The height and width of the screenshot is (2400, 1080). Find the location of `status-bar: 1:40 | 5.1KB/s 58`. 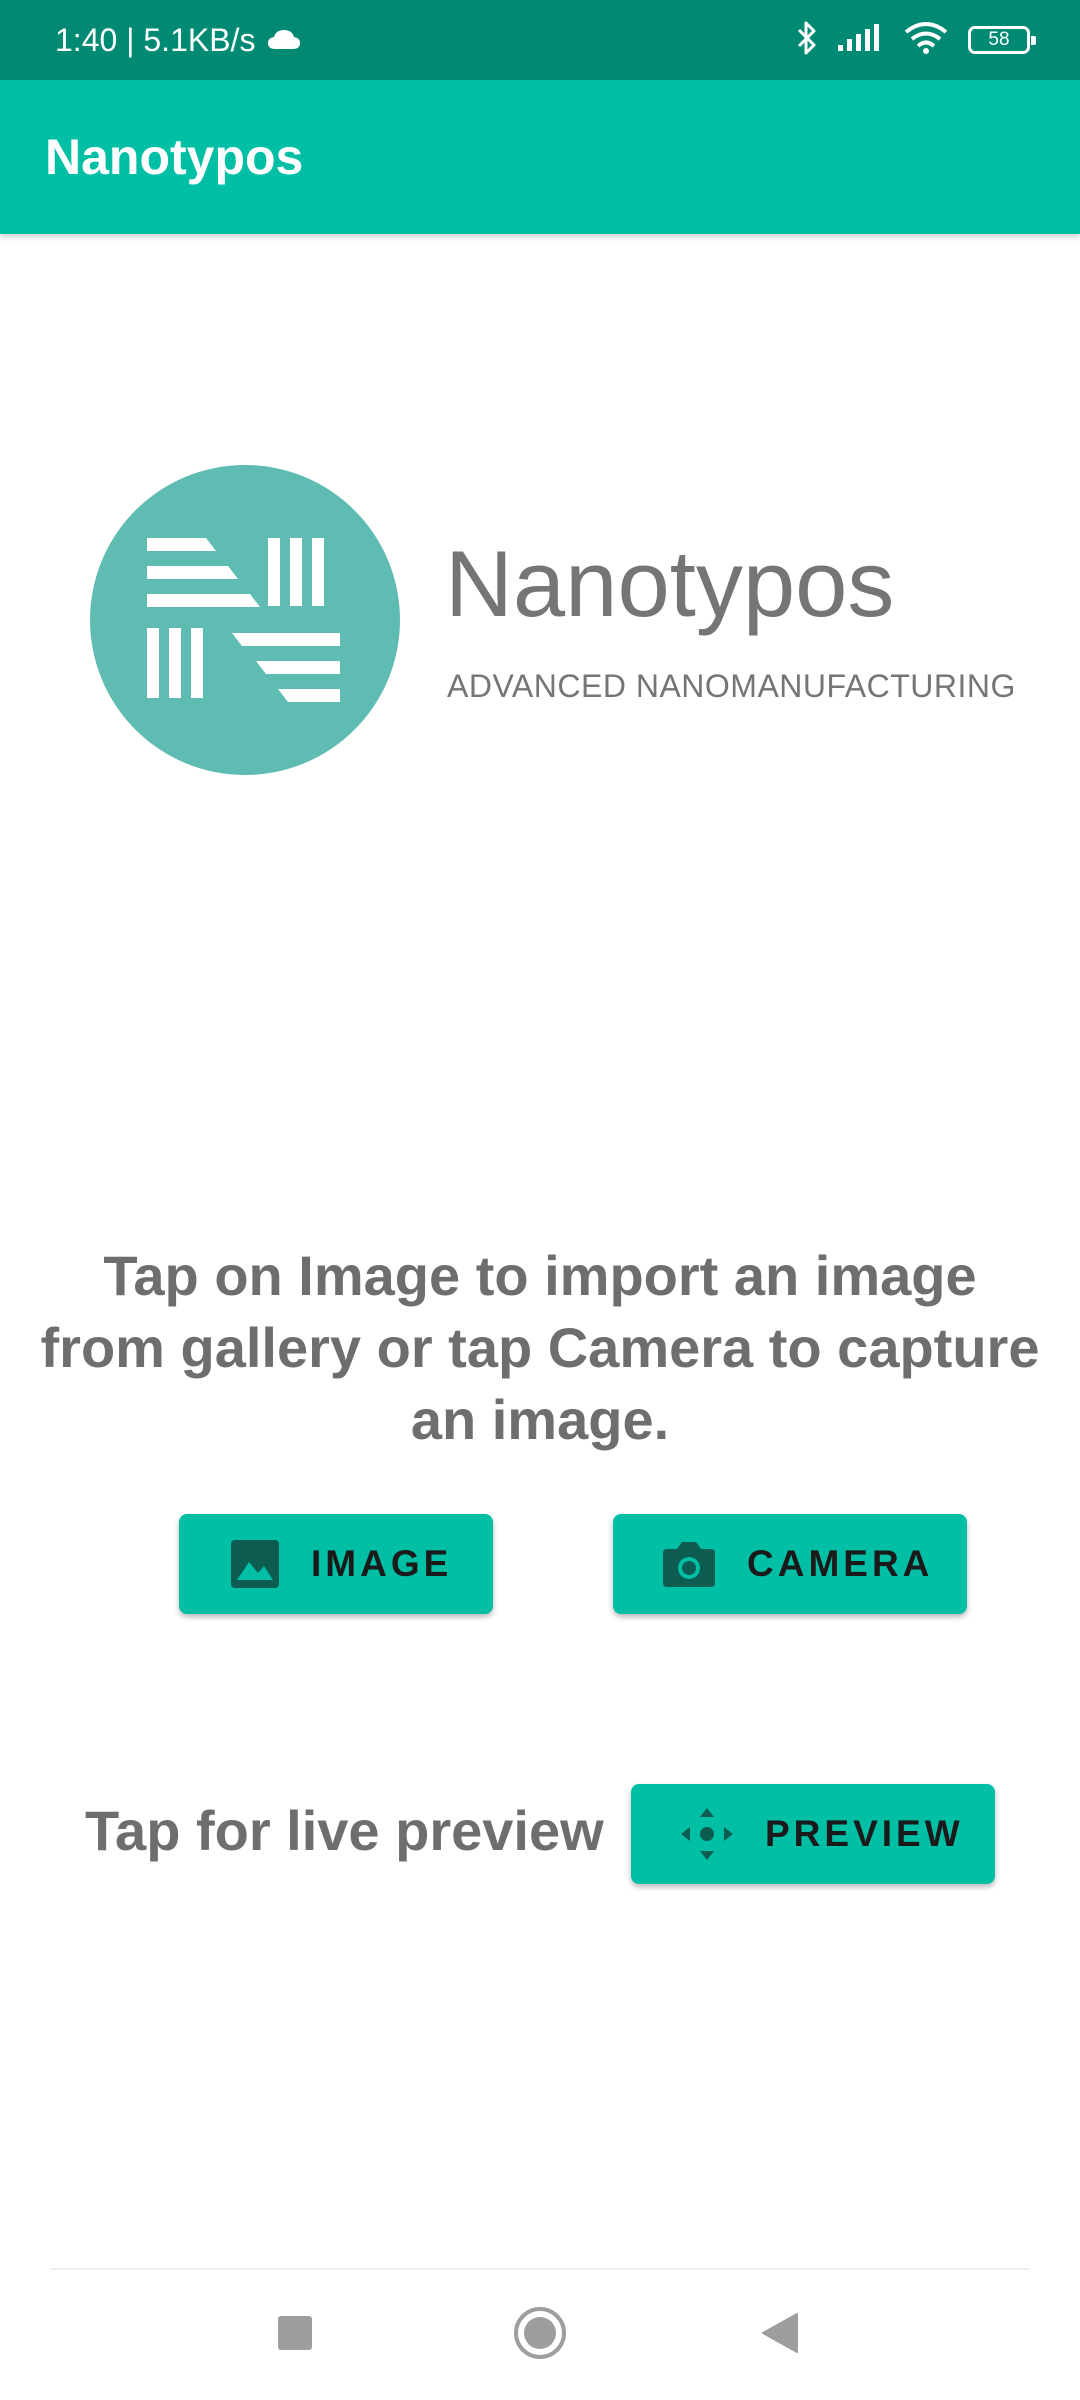

status-bar: 1:40 | 5.1KB/s 58 is located at coordinates (540, 40).